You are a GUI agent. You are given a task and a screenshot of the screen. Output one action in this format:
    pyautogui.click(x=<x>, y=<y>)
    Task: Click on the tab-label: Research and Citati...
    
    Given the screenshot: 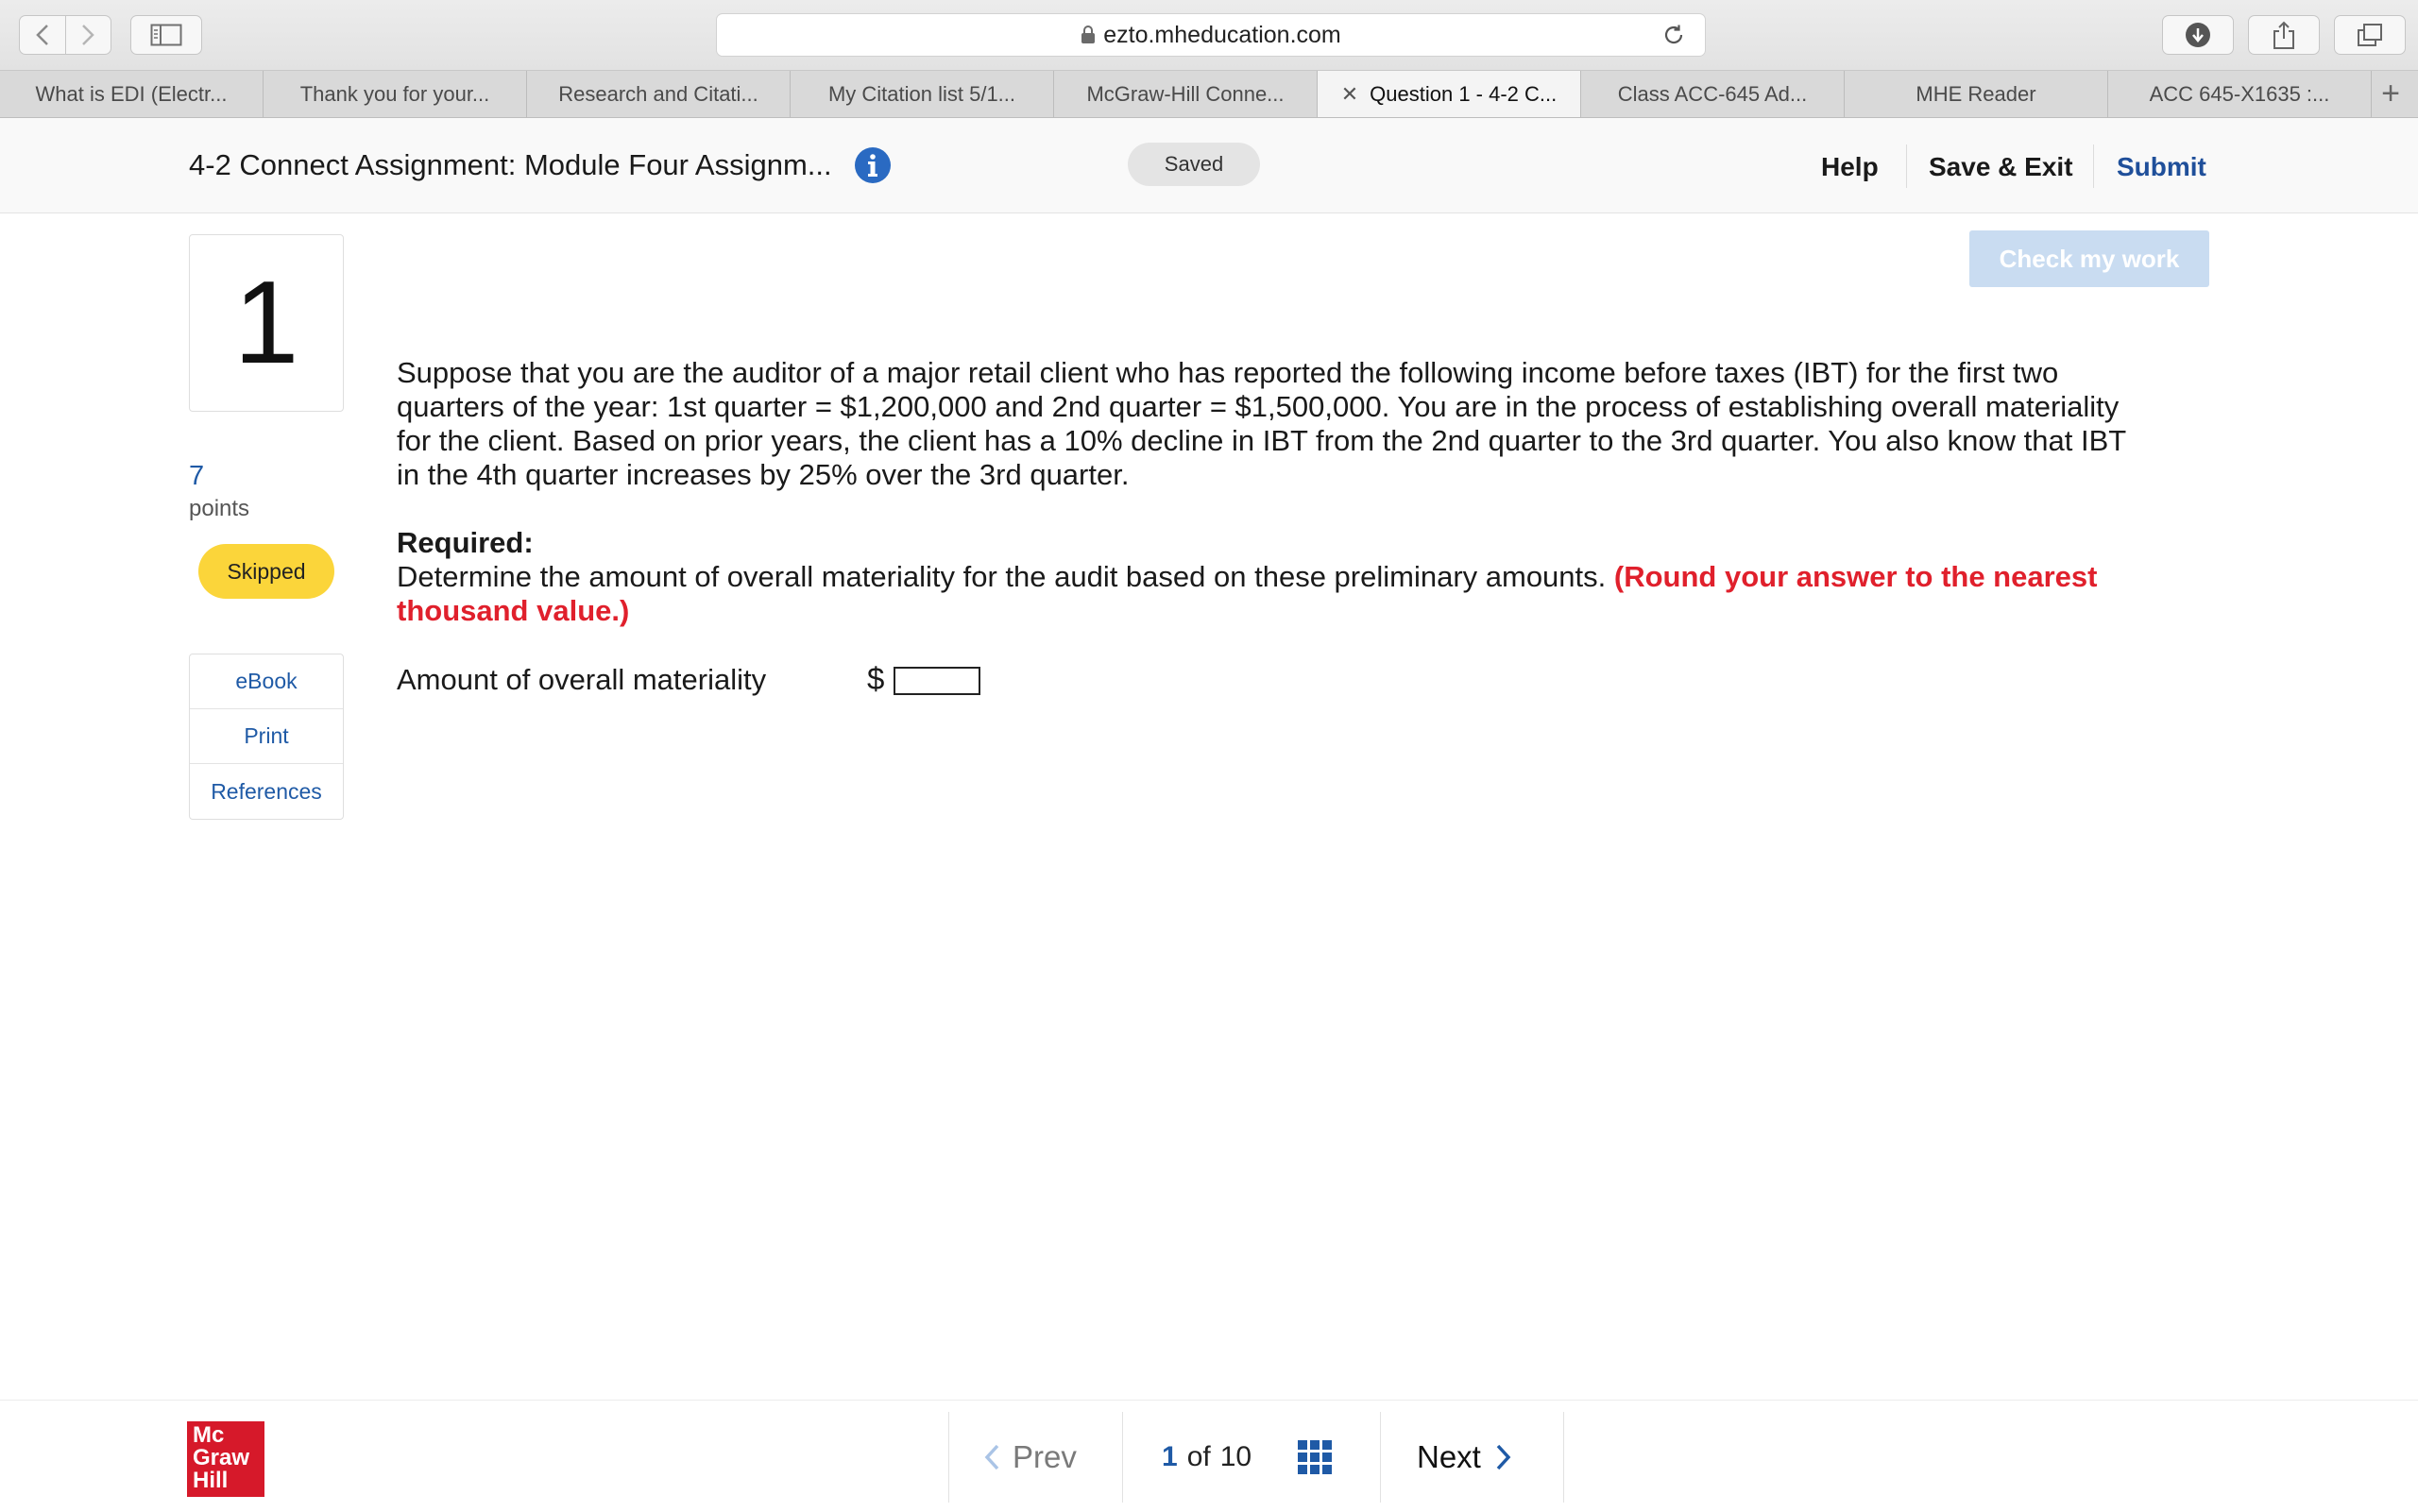 What is the action you would take?
    pyautogui.click(x=658, y=93)
    